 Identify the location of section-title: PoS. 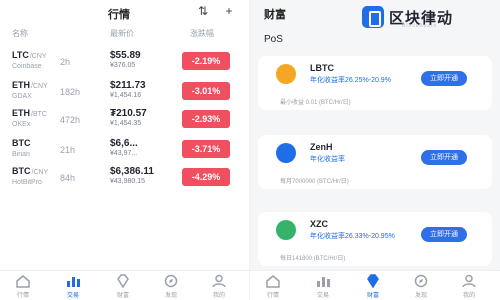
(273, 39).